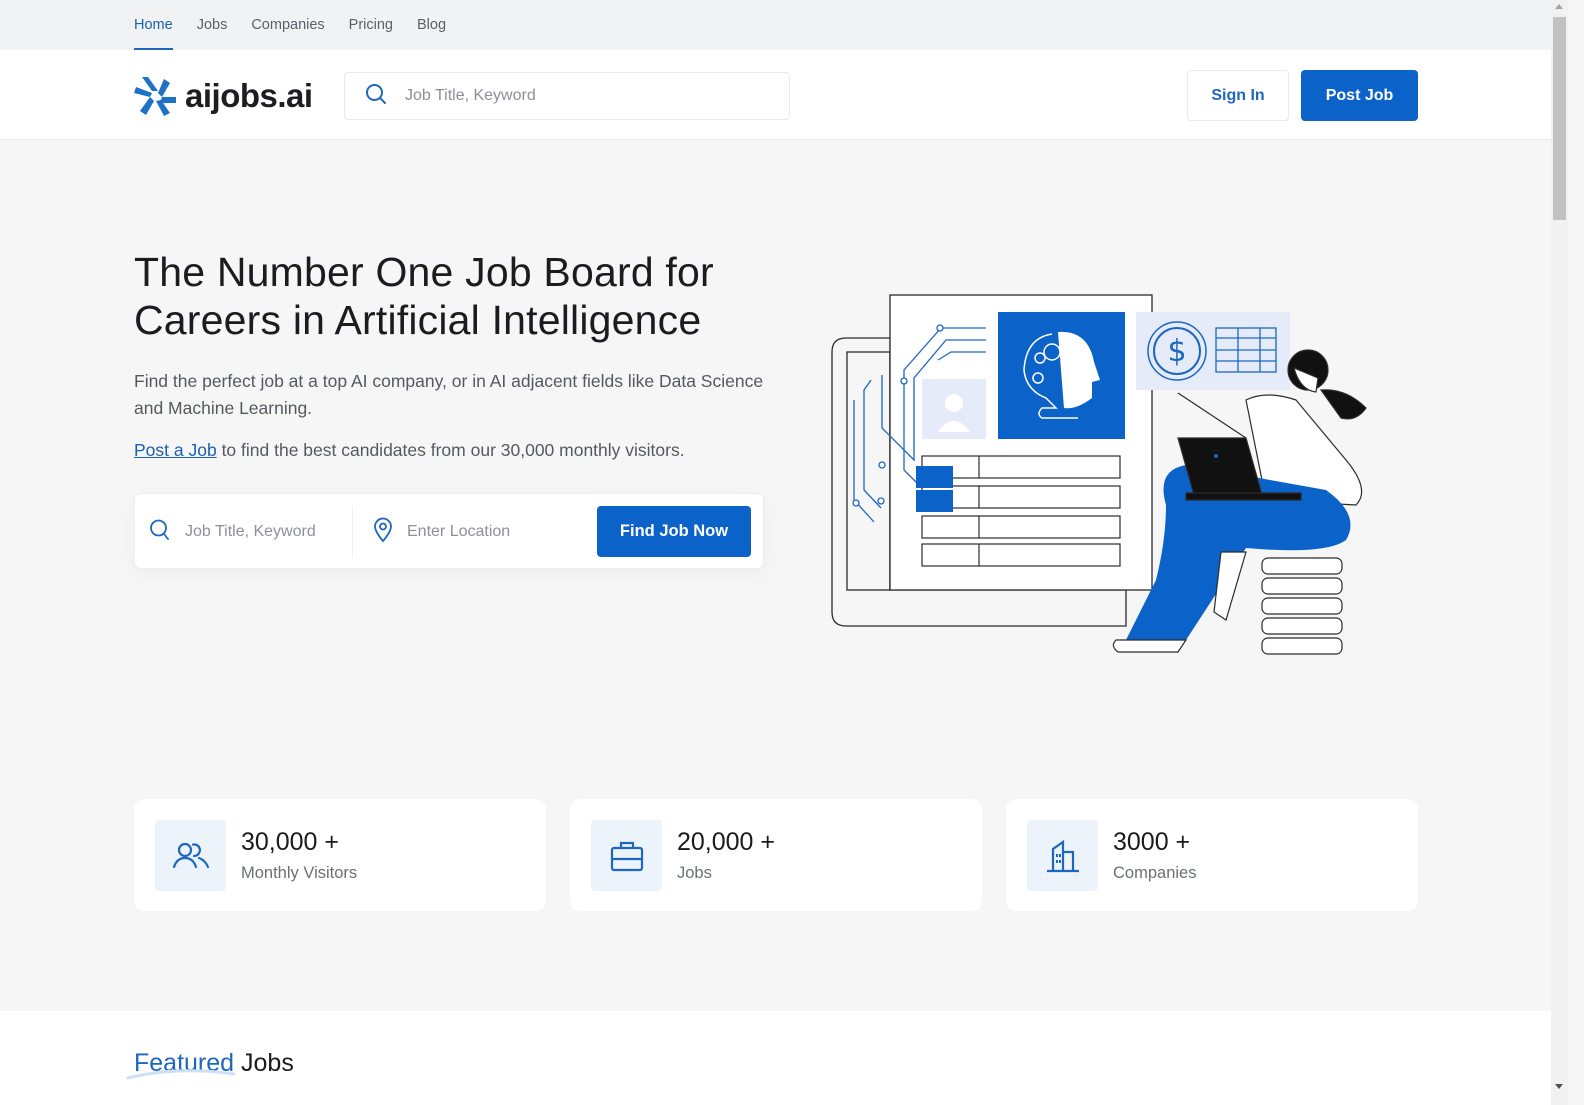 The width and height of the screenshot is (1584, 1105). Describe the element at coordinates (265, 532) in the screenshot. I see `keyword-input` at that location.